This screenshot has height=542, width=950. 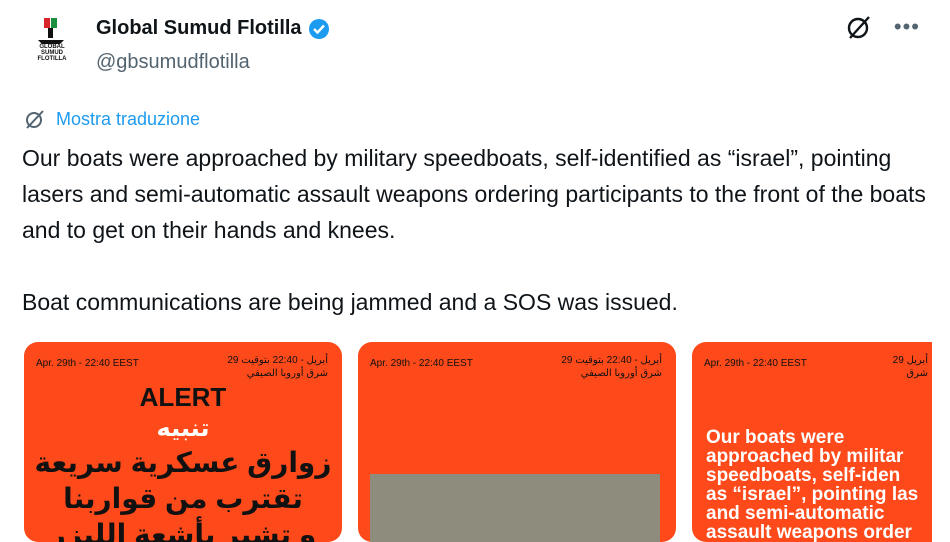 I want to click on avatar-label: GLOBAL SUMUD FLOTILLA, so click(x=52, y=53).